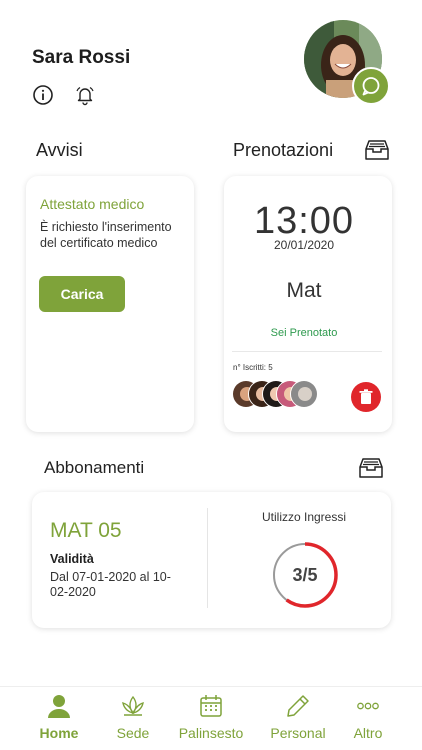 The width and height of the screenshot is (422, 750). I want to click on booking-course: Mat, so click(304, 290).